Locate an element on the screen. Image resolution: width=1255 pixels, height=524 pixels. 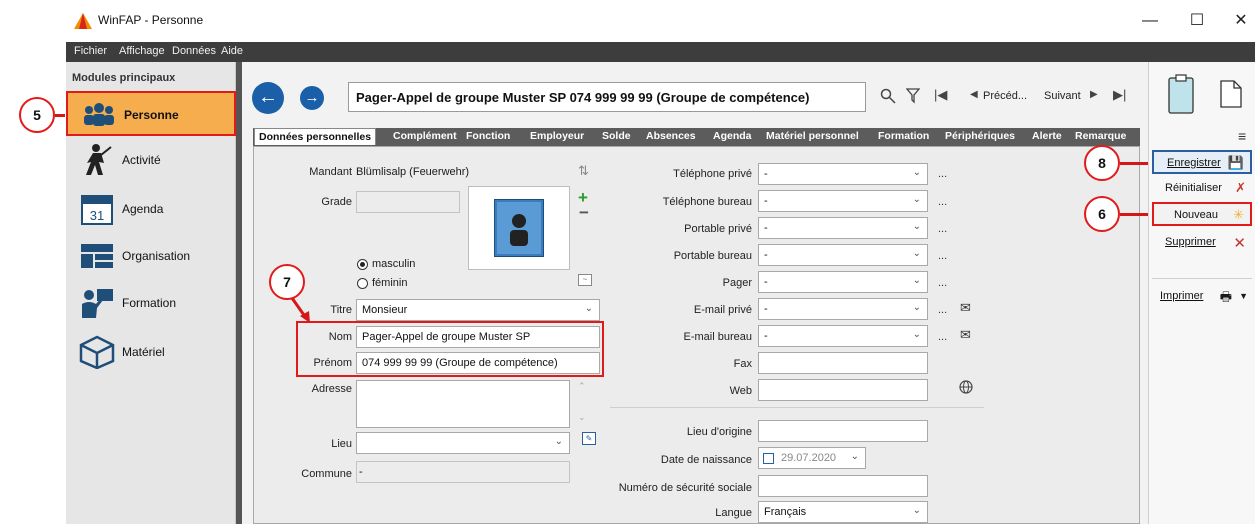
scroll-up-icon: ⌃ is located at coordinates (582, 386).